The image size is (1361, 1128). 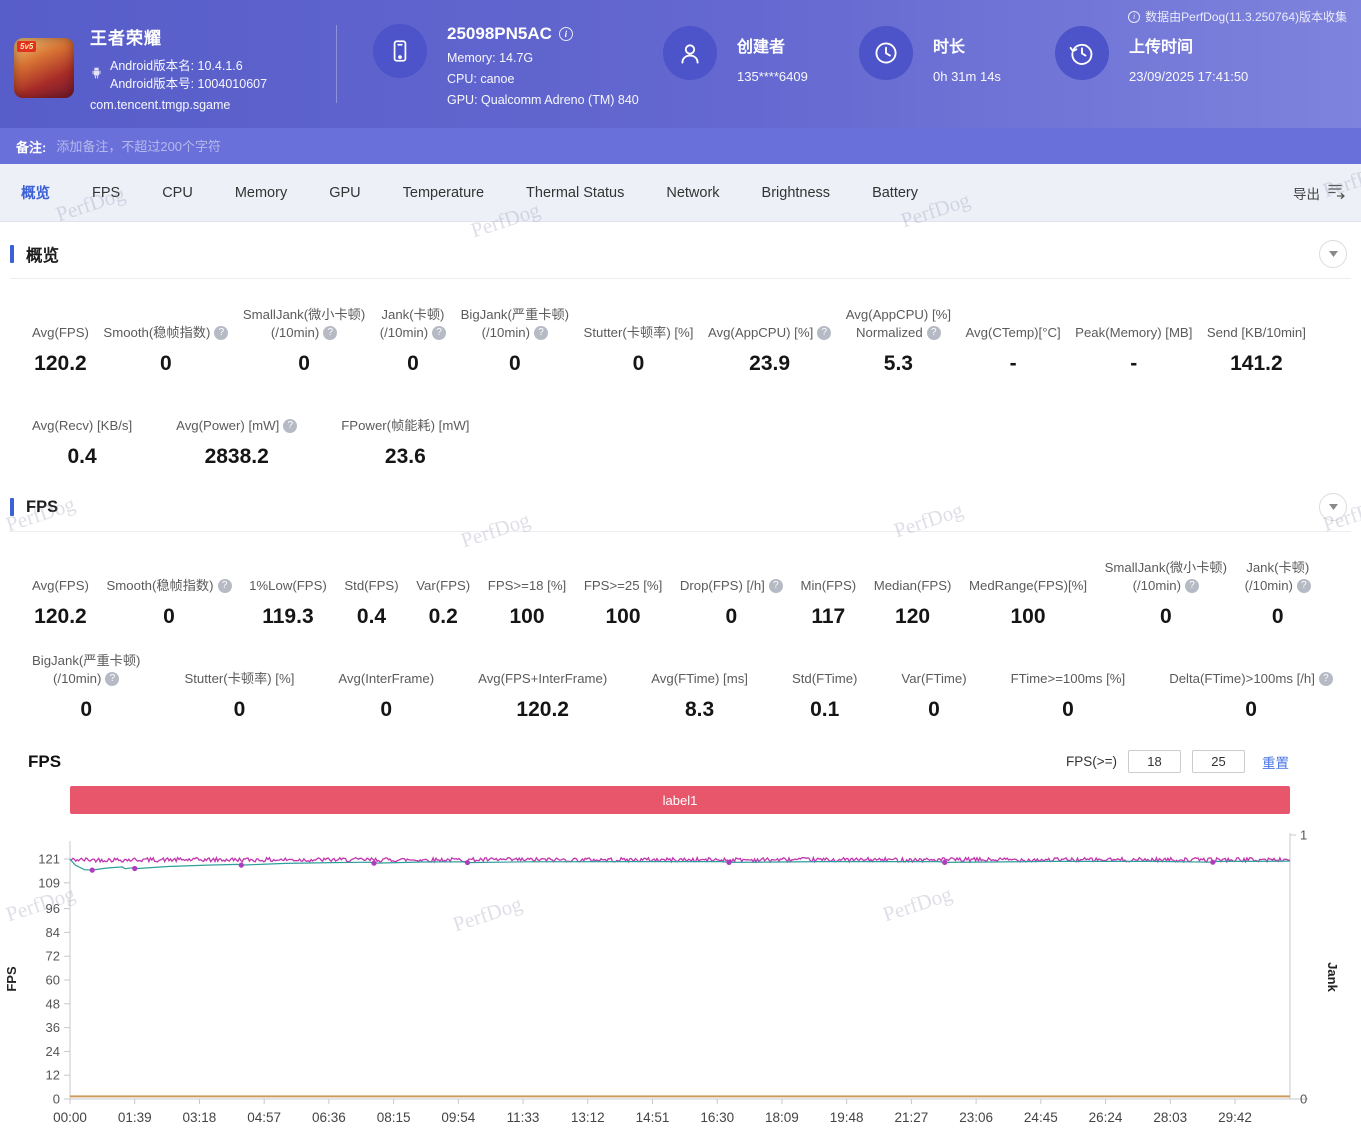 What do you see at coordinates (82, 425) in the screenshot?
I see `stat-label: Avg(Recv) [KB/s]` at bounding box center [82, 425].